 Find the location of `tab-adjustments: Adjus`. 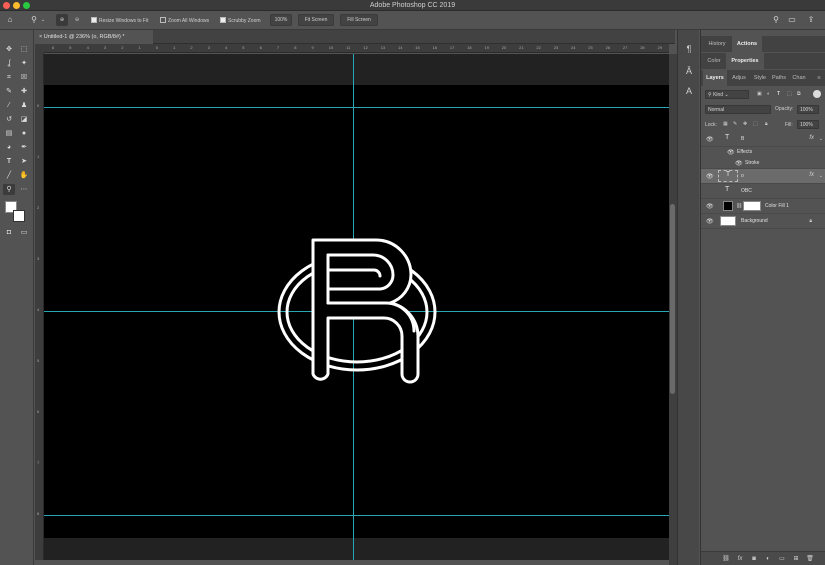

tab-adjustments: Adjus is located at coordinates (739, 78).